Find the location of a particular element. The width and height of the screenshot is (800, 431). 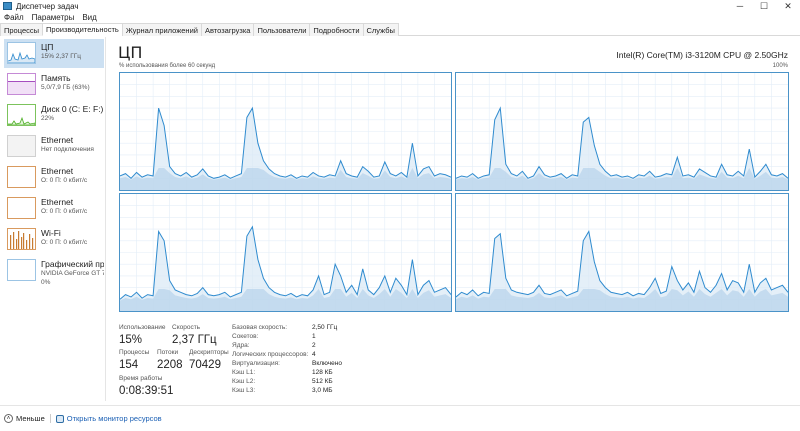

sidebar-item-sub: 5,0/7,9 ГБ (63%) is located at coordinates (65, 87).